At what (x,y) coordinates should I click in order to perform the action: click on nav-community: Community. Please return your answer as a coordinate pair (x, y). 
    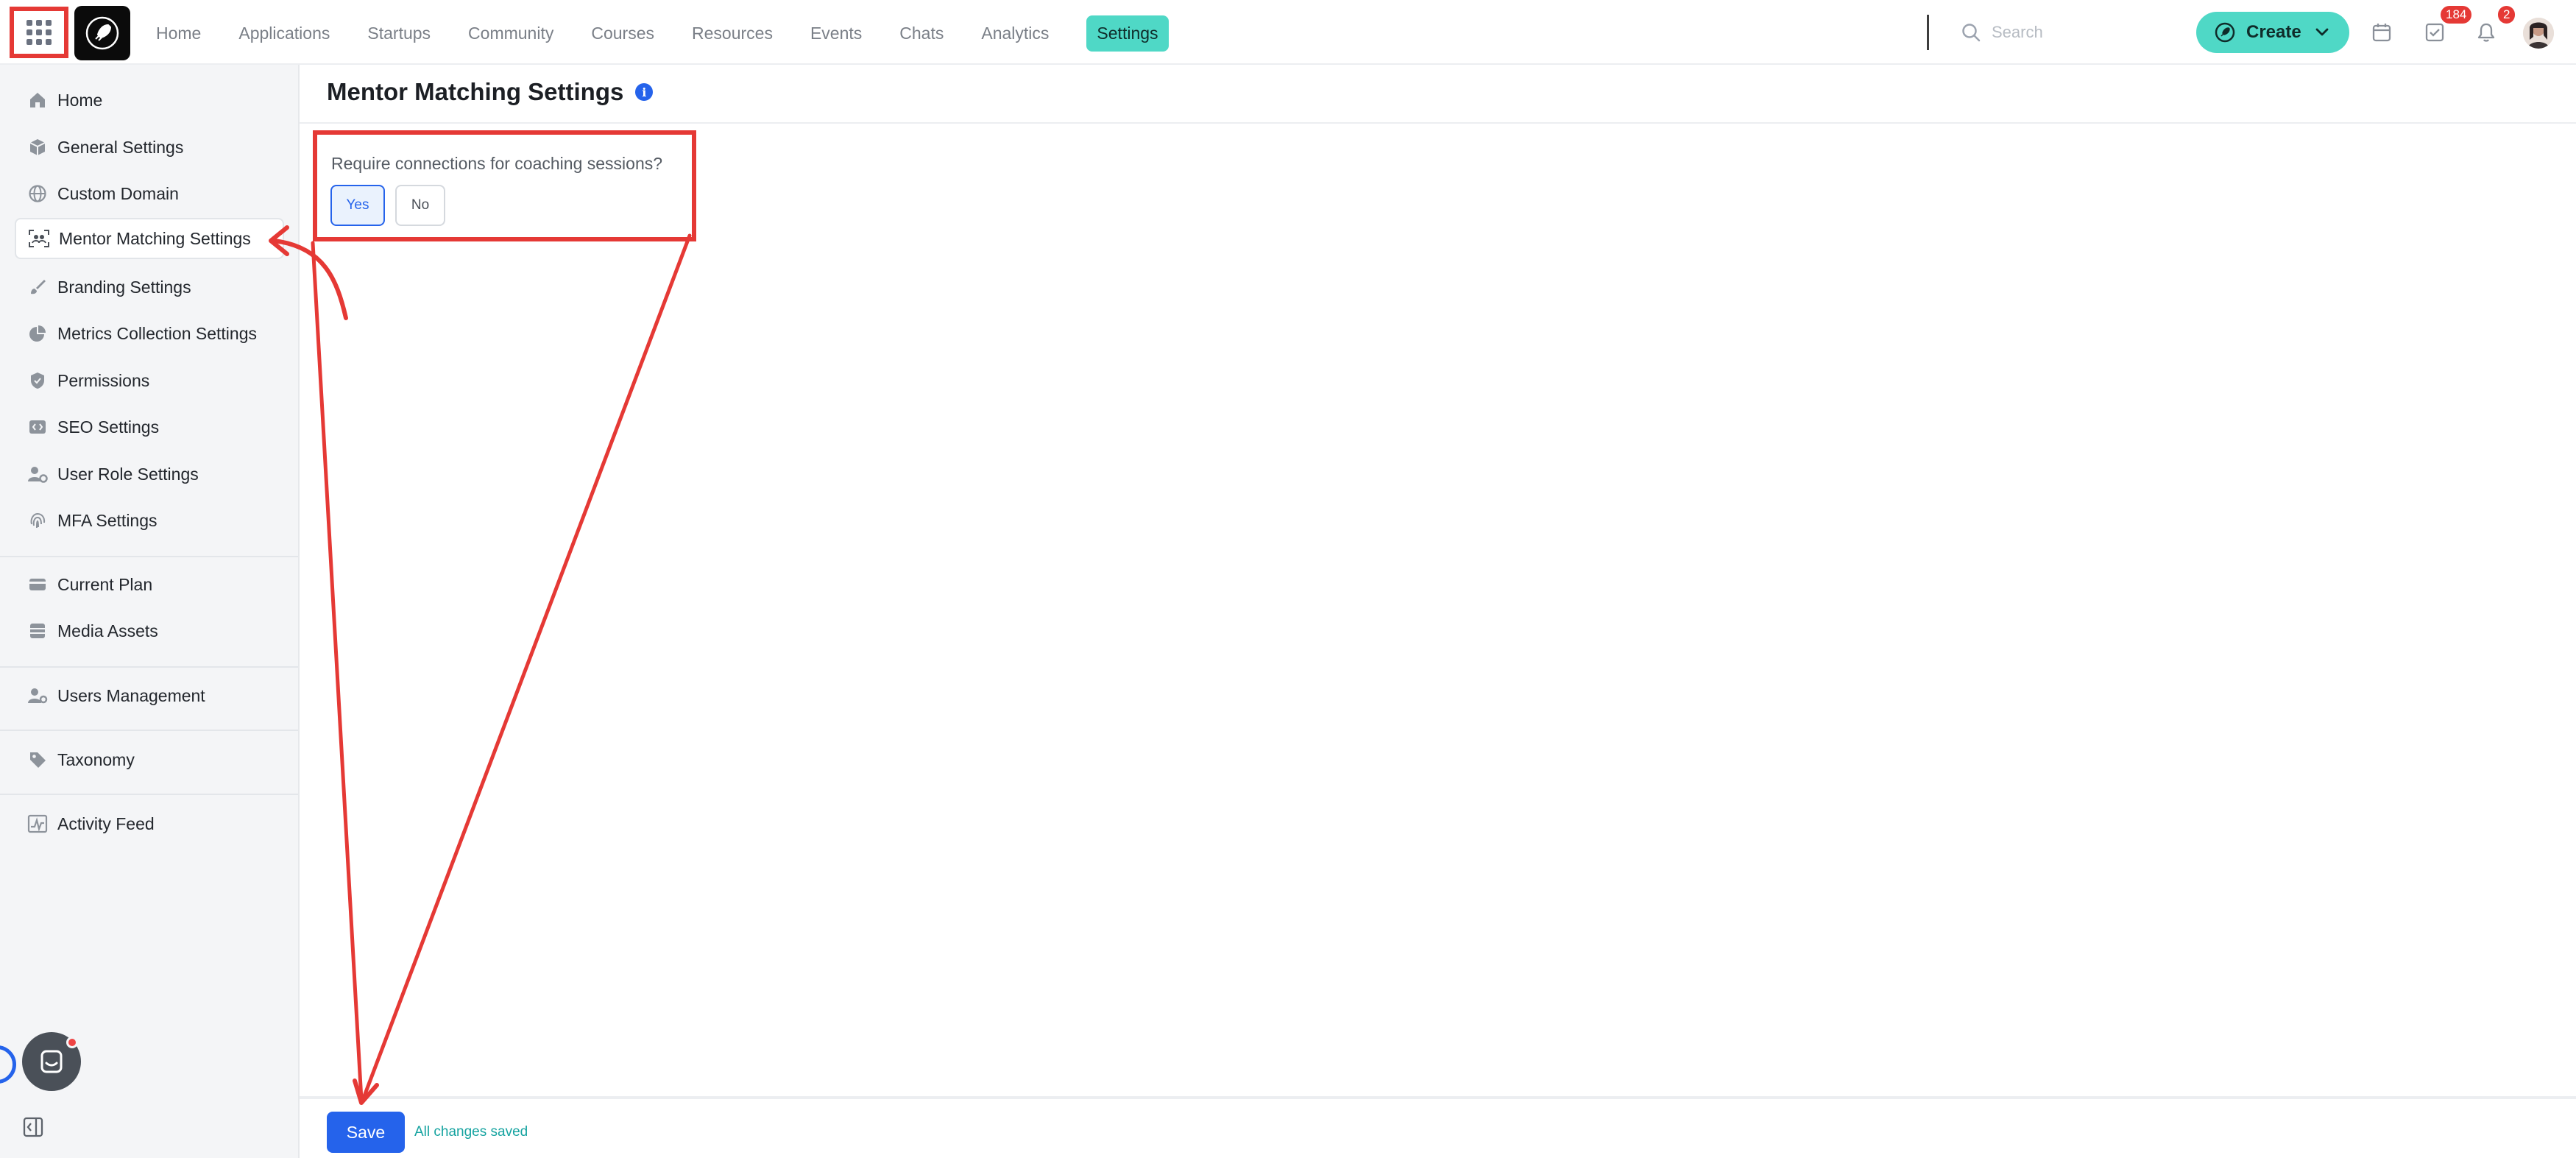
    Looking at the image, I should click on (510, 34).